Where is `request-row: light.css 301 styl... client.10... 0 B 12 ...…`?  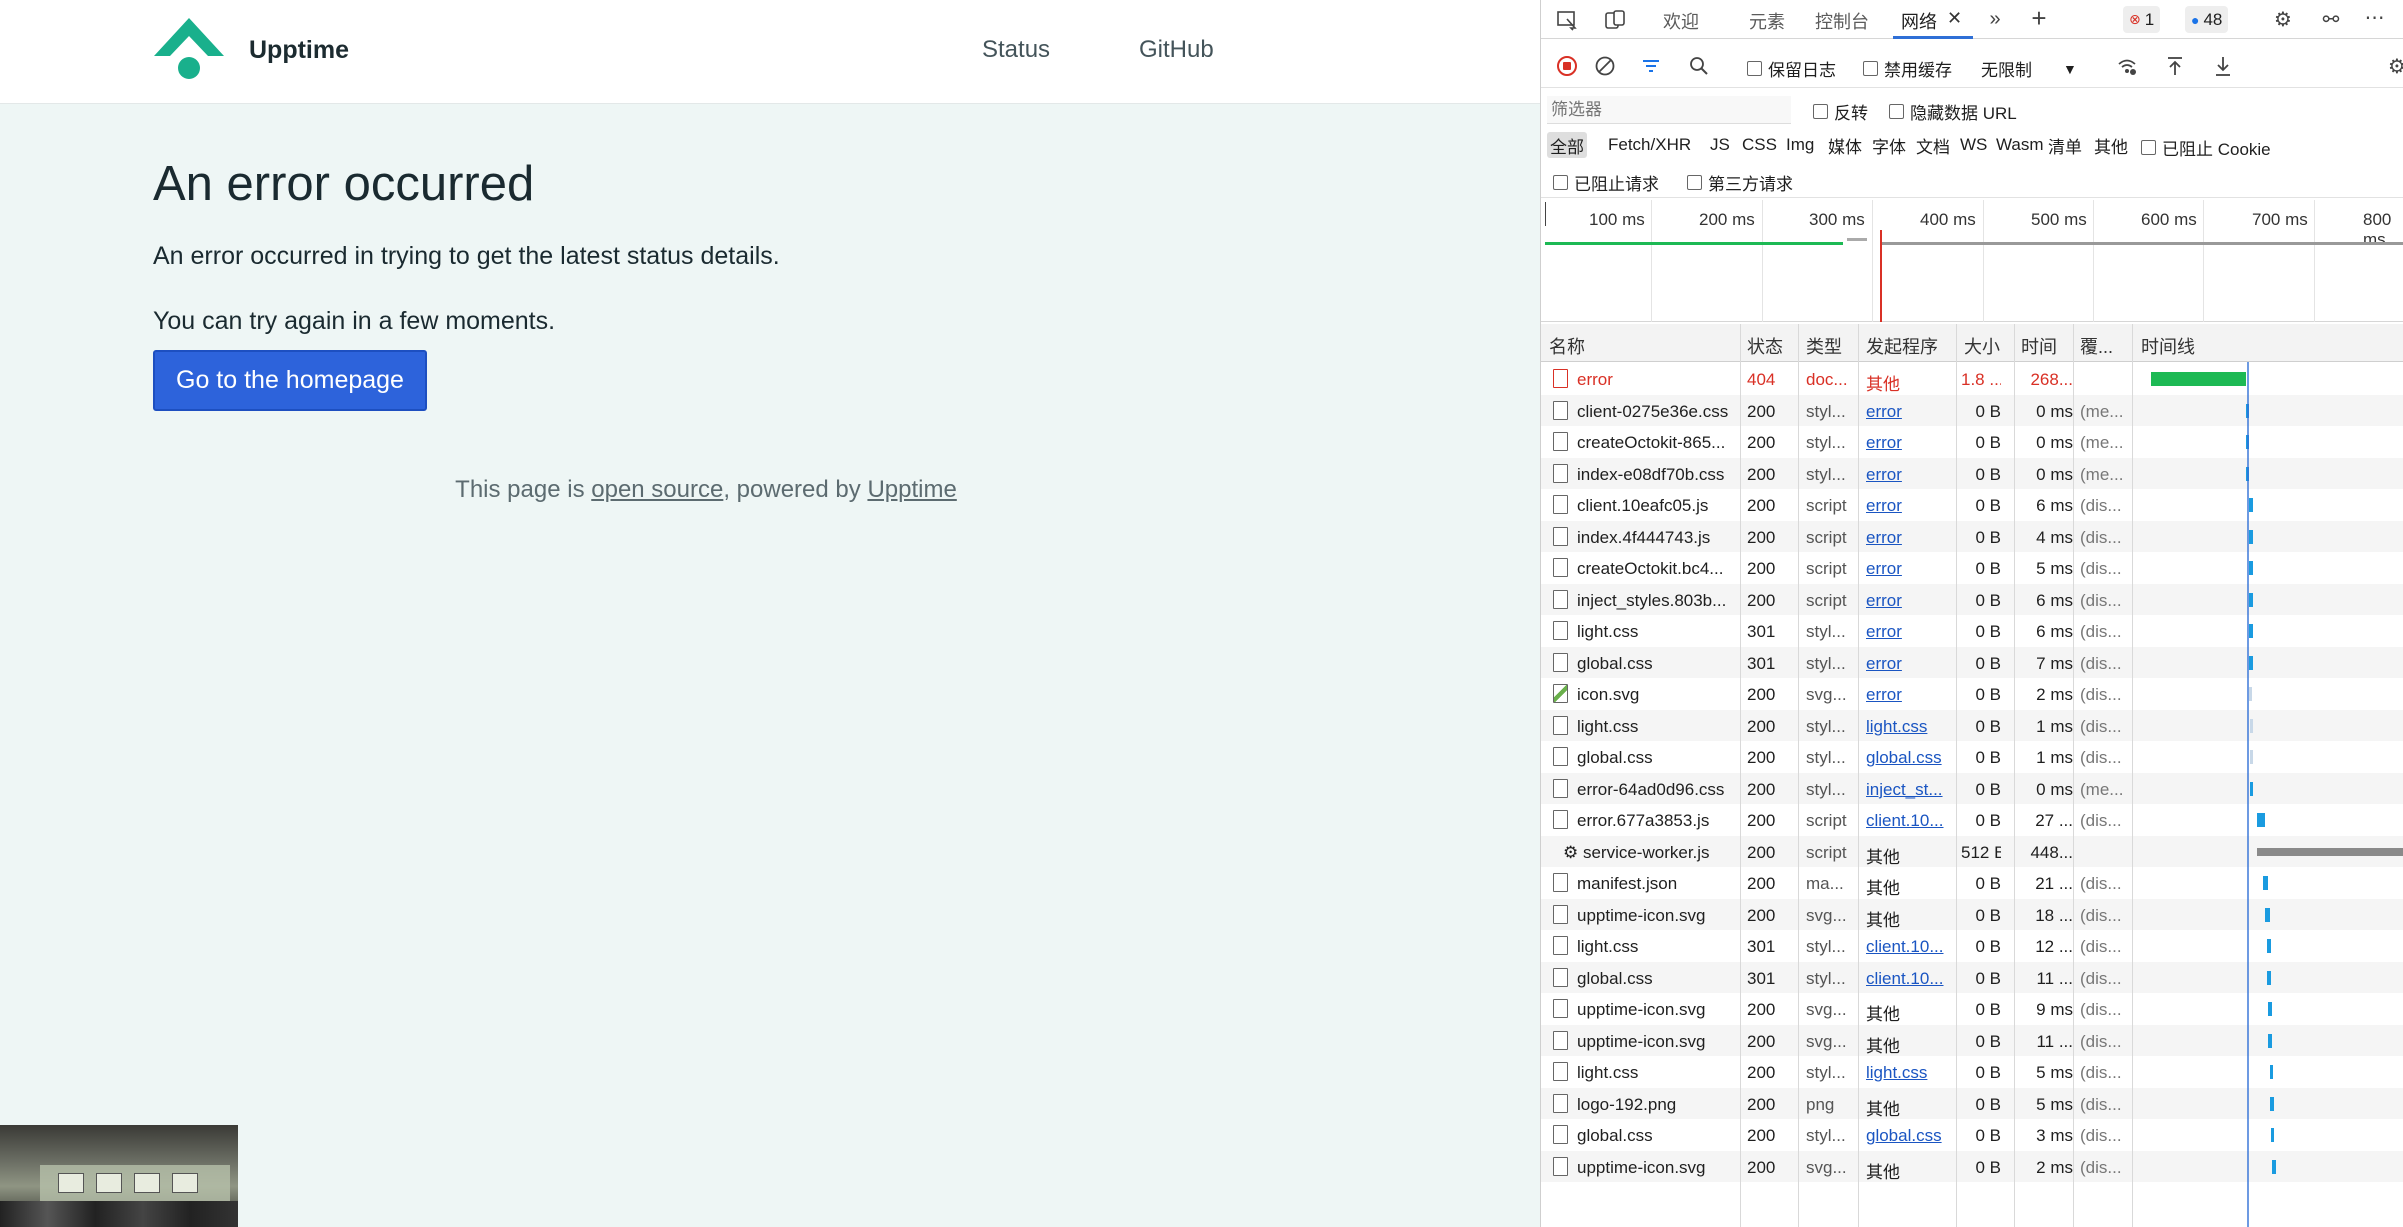
request-row: light.css 301 styl... client.10... 0 B 12 ...… is located at coordinates (1972, 946).